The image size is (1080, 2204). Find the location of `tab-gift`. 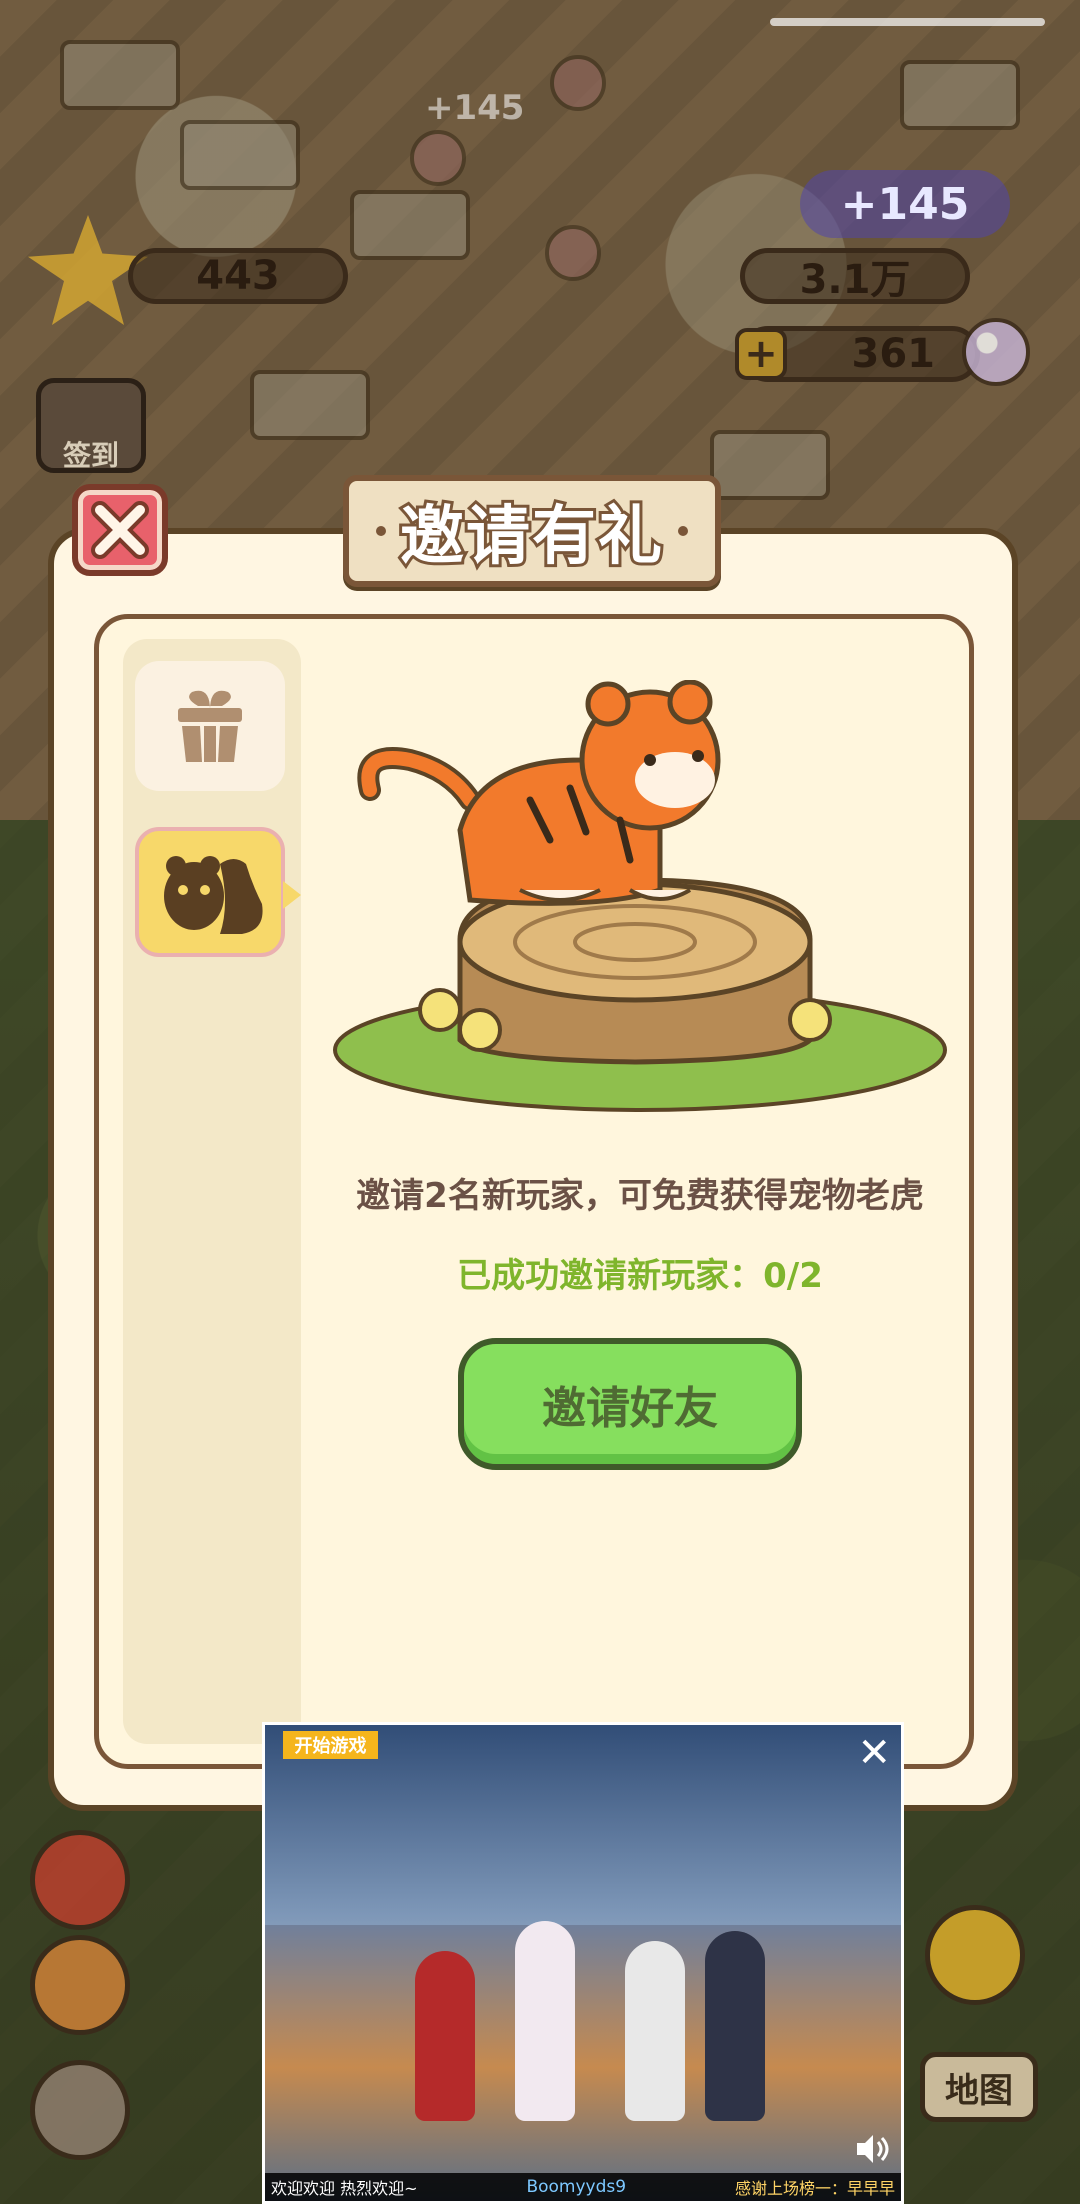

tab-gift is located at coordinates (210, 726).